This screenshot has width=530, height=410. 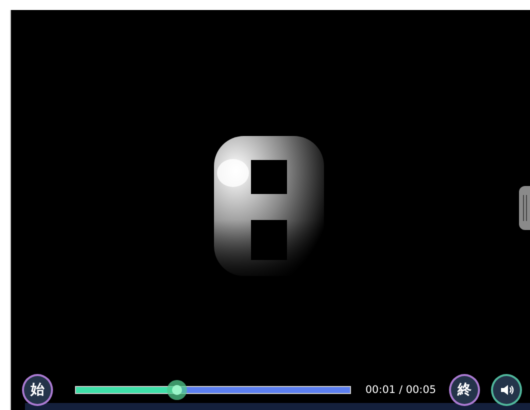 I want to click on volume-button, so click(x=506, y=390).